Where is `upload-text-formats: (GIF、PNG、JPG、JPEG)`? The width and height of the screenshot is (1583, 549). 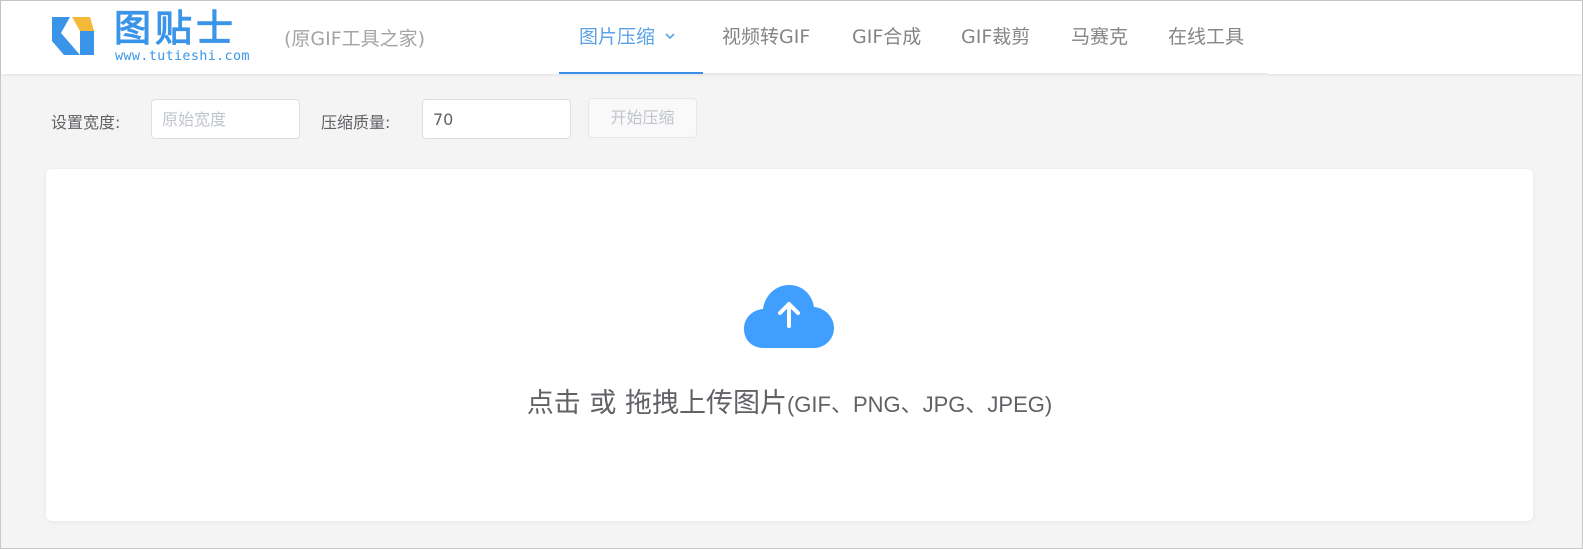
upload-text-formats: (GIF、PNG、JPG、JPEG) is located at coordinates (919, 404).